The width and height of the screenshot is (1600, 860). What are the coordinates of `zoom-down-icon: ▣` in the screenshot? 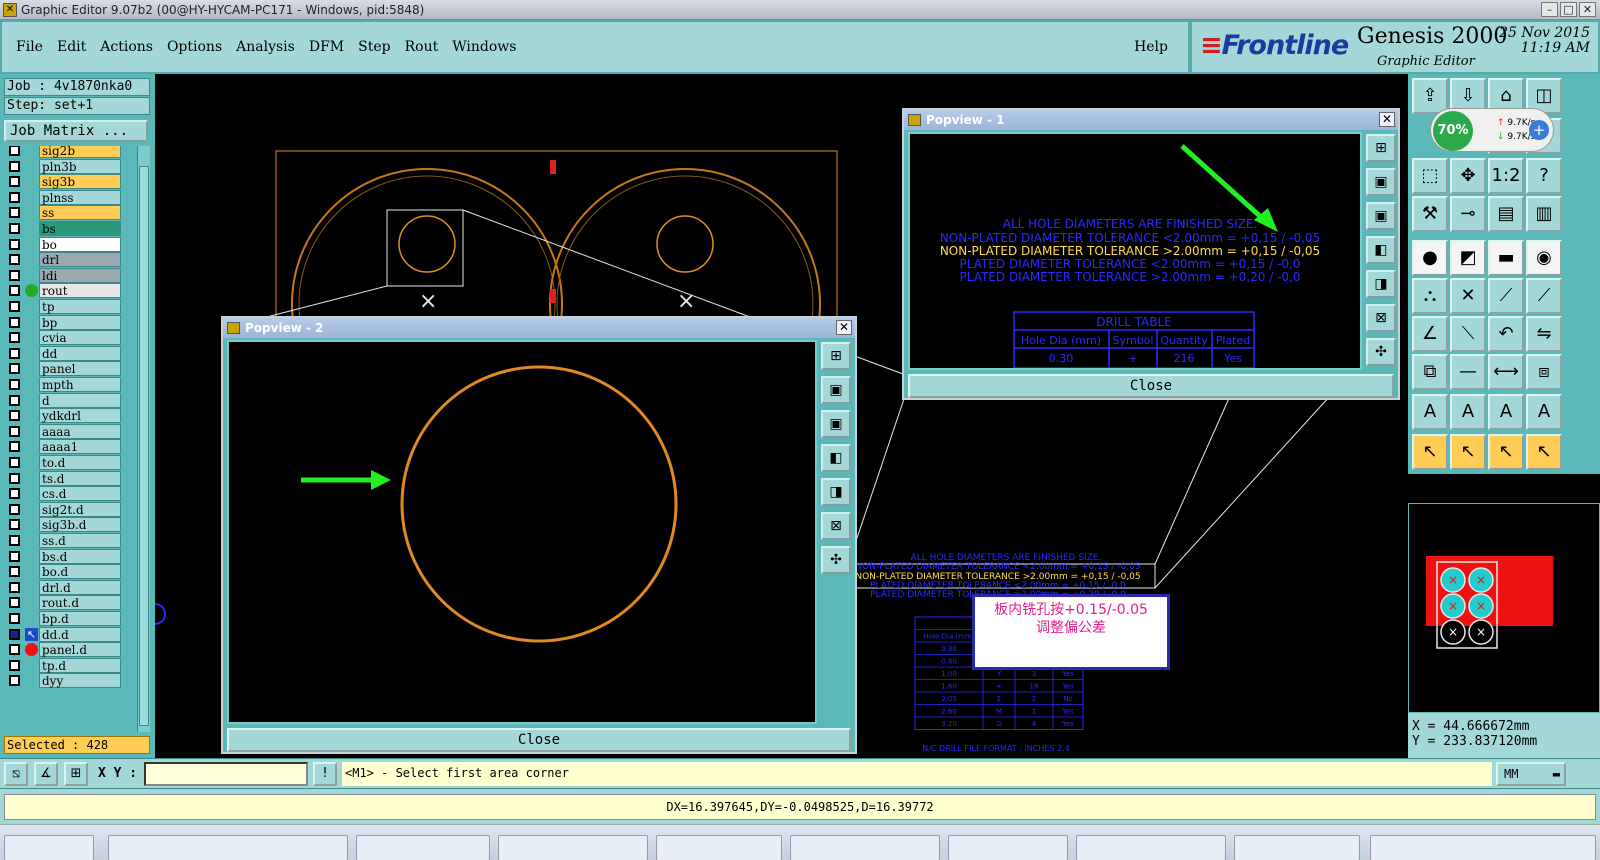 It's located at (1381, 216).